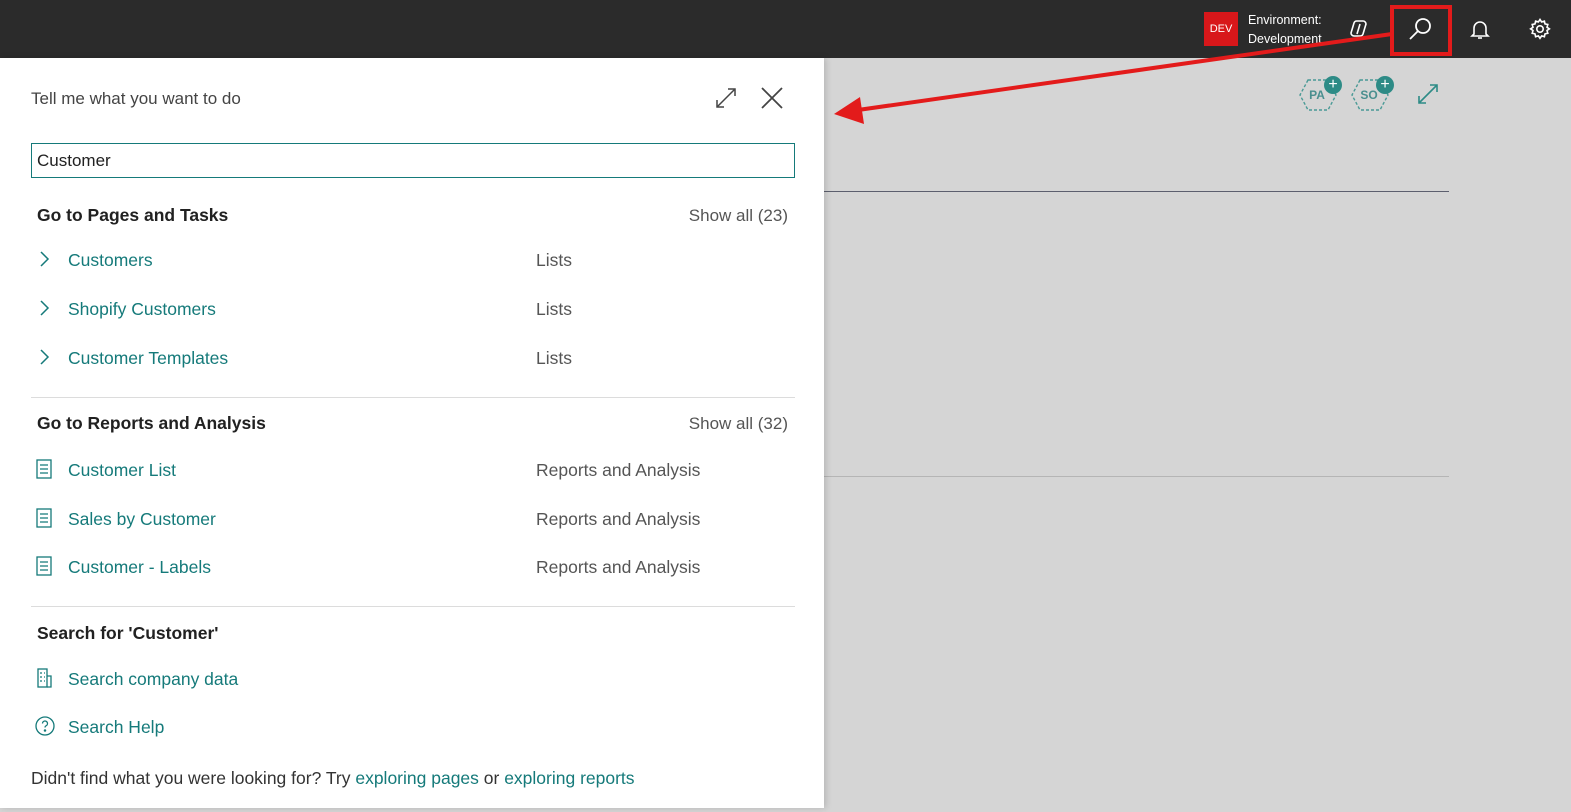 The width and height of the screenshot is (1571, 812). Describe the element at coordinates (1320, 94) in the screenshot. I see `avatar-pa: PA +` at that location.